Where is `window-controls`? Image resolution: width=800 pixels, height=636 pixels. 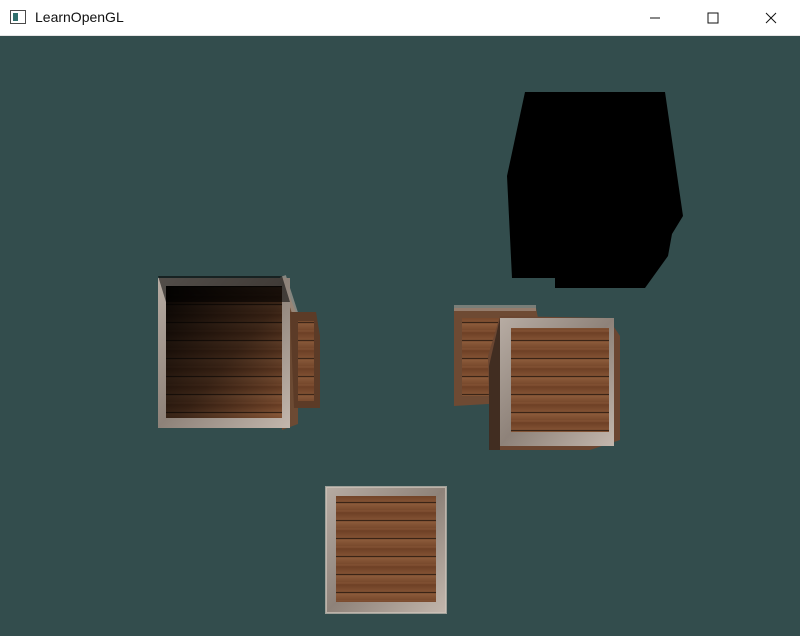 window-controls is located at coordinates (713, 17).